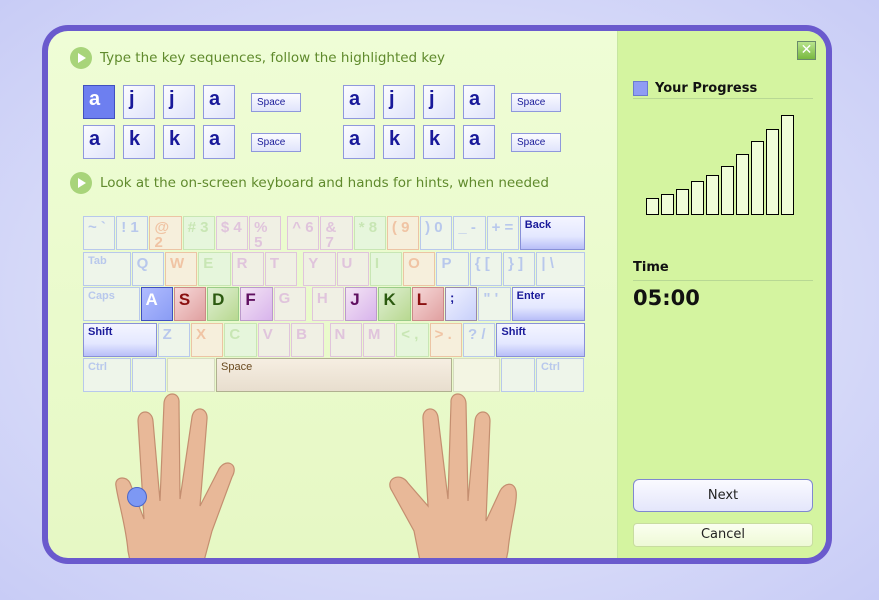  What do you see at coordinates (198, 233) in the screenshot?
I see `key-3: # 3` at bounding box center [198, 233].